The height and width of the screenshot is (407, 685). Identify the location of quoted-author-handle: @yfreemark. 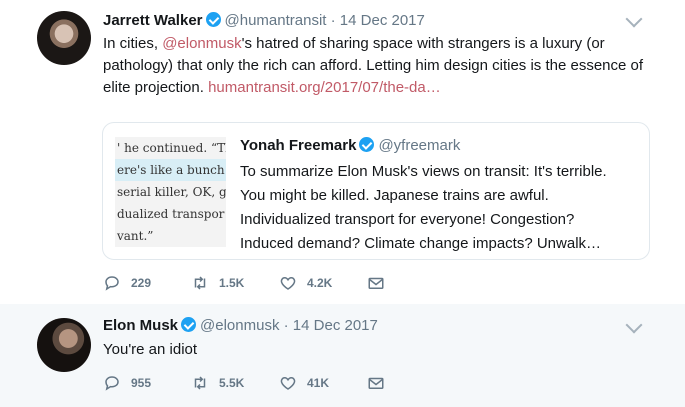
(419, 145).